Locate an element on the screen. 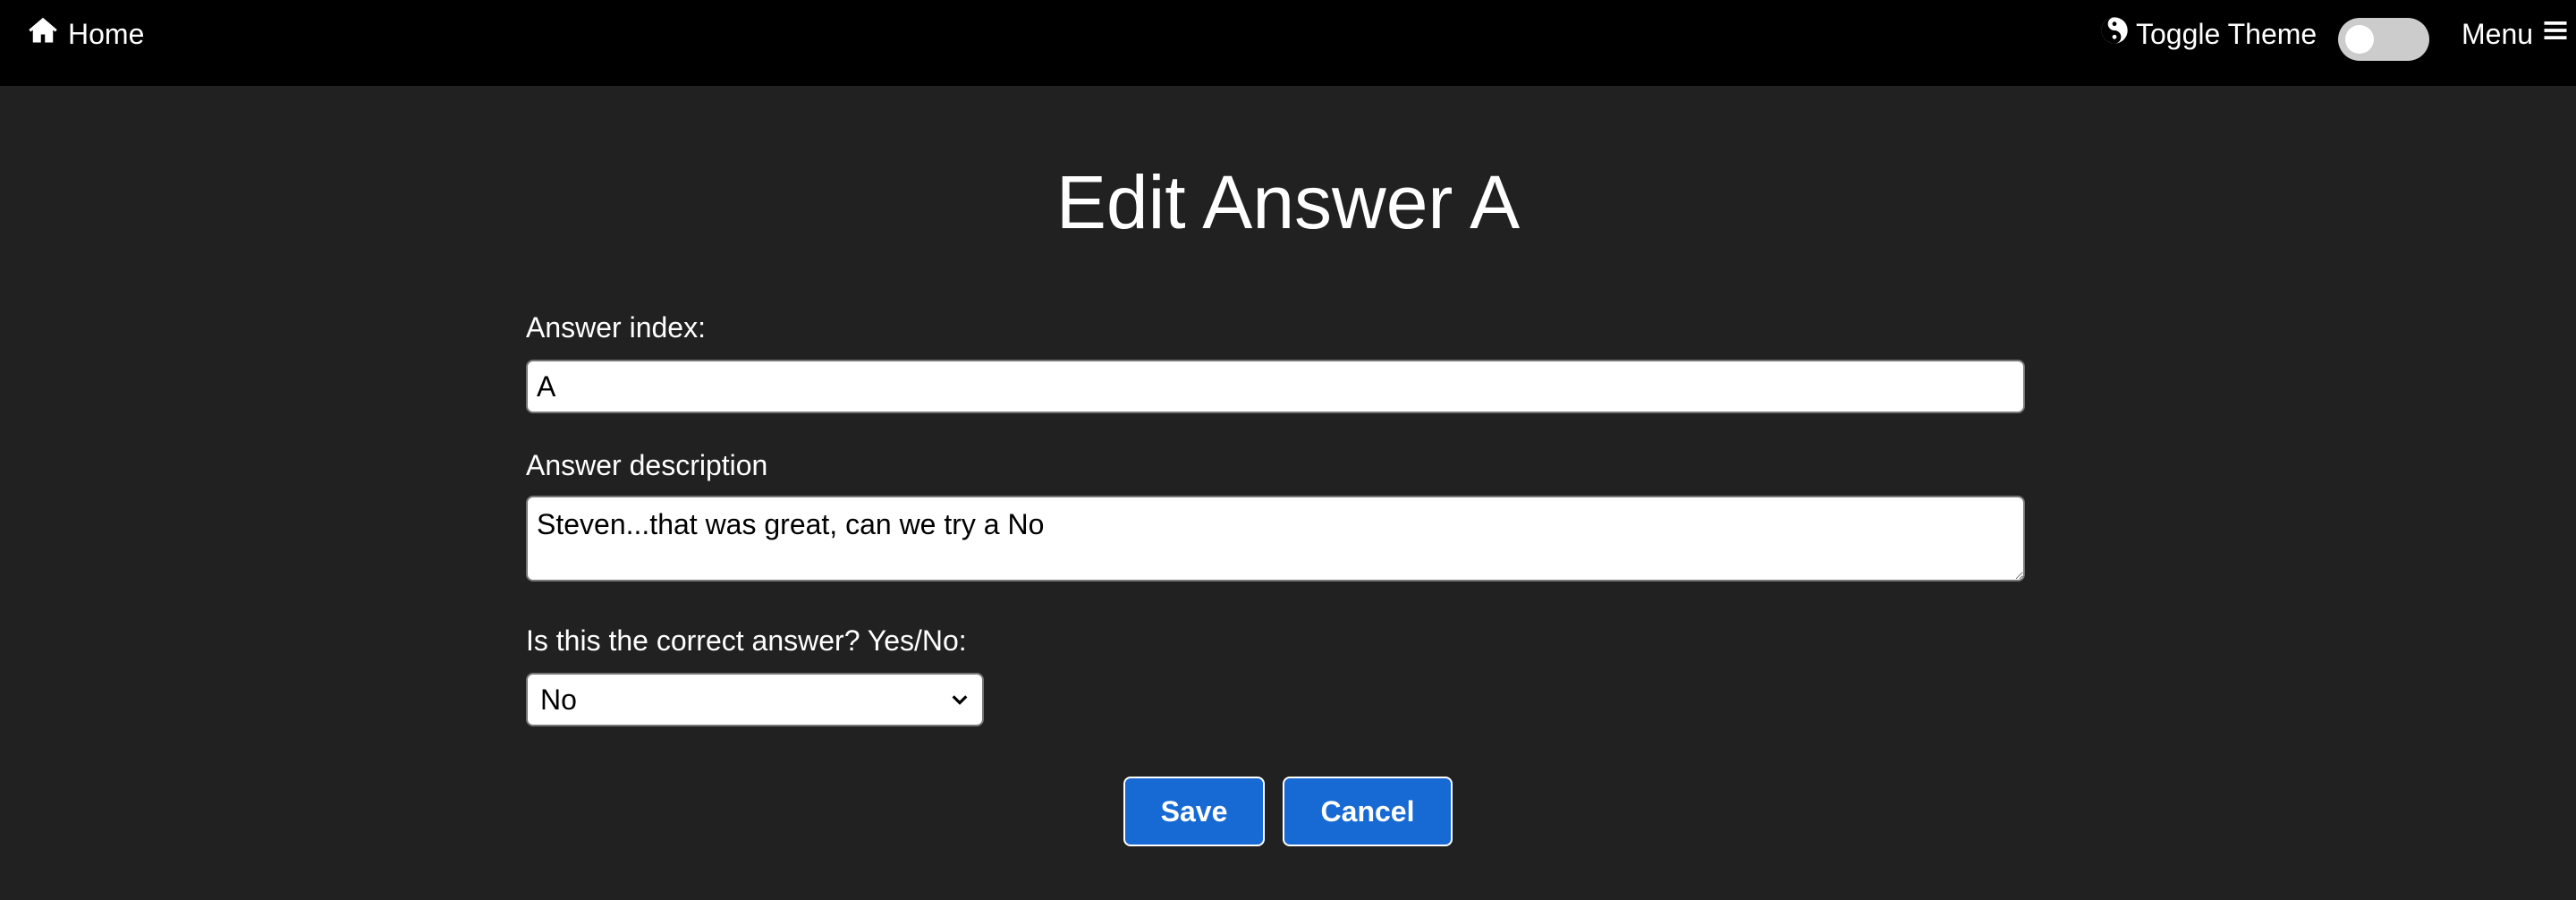 This screenshot has width=2576, height=900. answer-description-textarea: Steven...that was great, can we try a No is located at coordinates (1275, 539).